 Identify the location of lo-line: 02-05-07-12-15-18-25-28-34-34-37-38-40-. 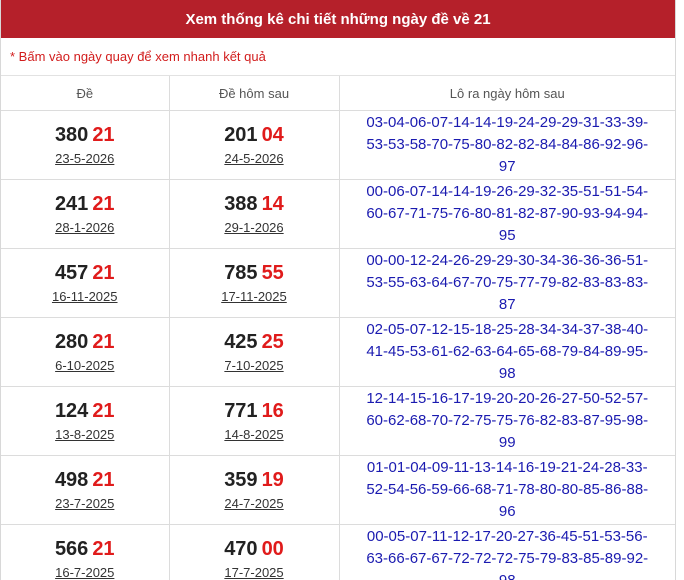
(507, 329).